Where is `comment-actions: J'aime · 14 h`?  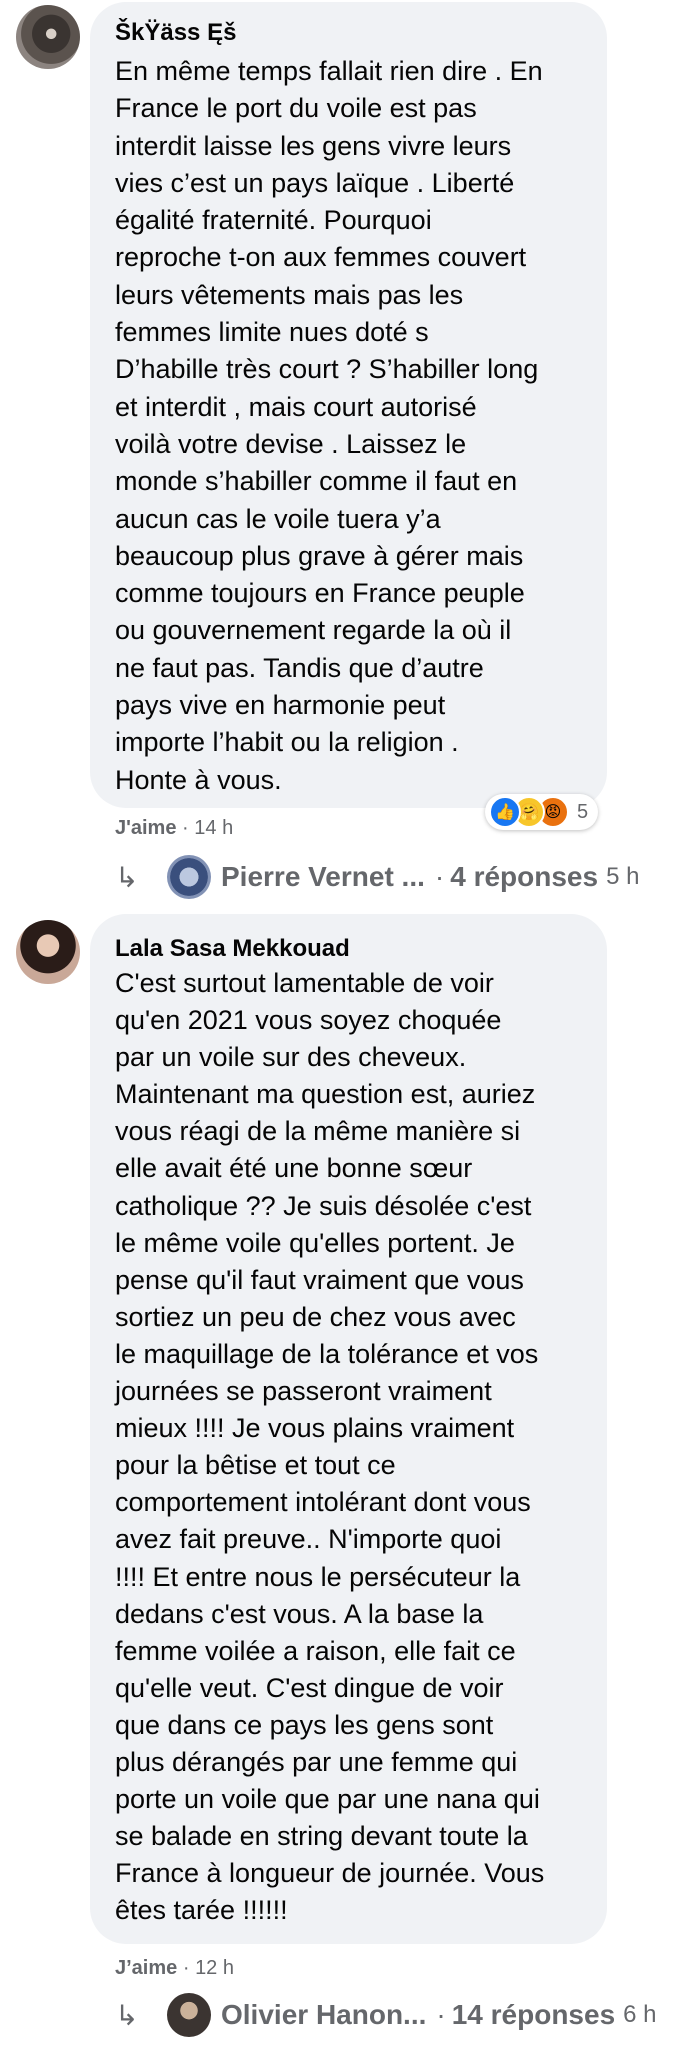
comment-actions: J'aime · 14 h is located at coordinates (174, 828).